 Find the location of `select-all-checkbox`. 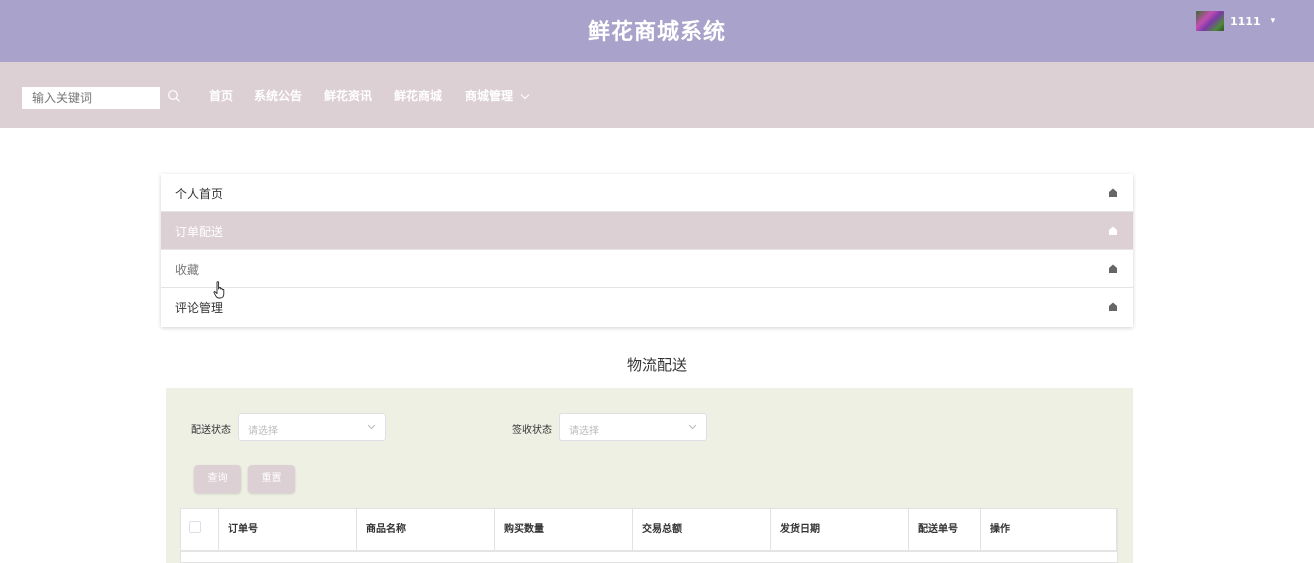

select-all-checkbox is located at coordinates (195, 527).